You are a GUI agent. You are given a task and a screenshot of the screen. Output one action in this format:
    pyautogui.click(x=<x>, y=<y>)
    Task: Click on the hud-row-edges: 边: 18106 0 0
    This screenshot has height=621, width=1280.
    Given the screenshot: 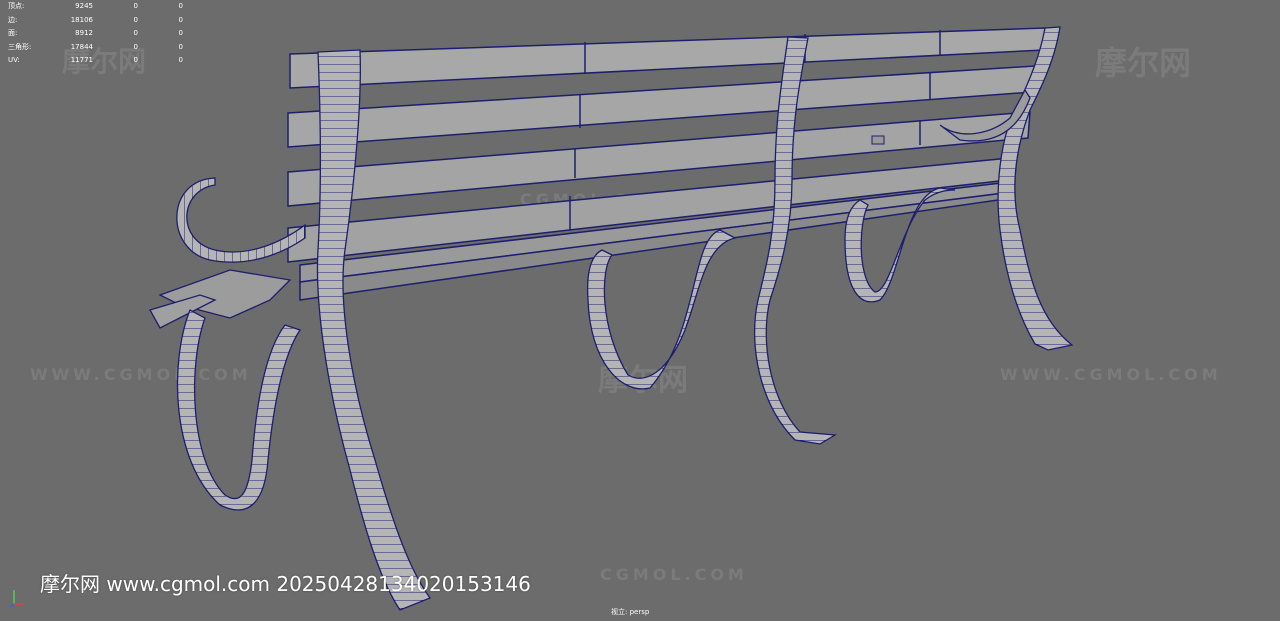 What is the action you would take?
    pyautogui.click(x=95, y=21)
    